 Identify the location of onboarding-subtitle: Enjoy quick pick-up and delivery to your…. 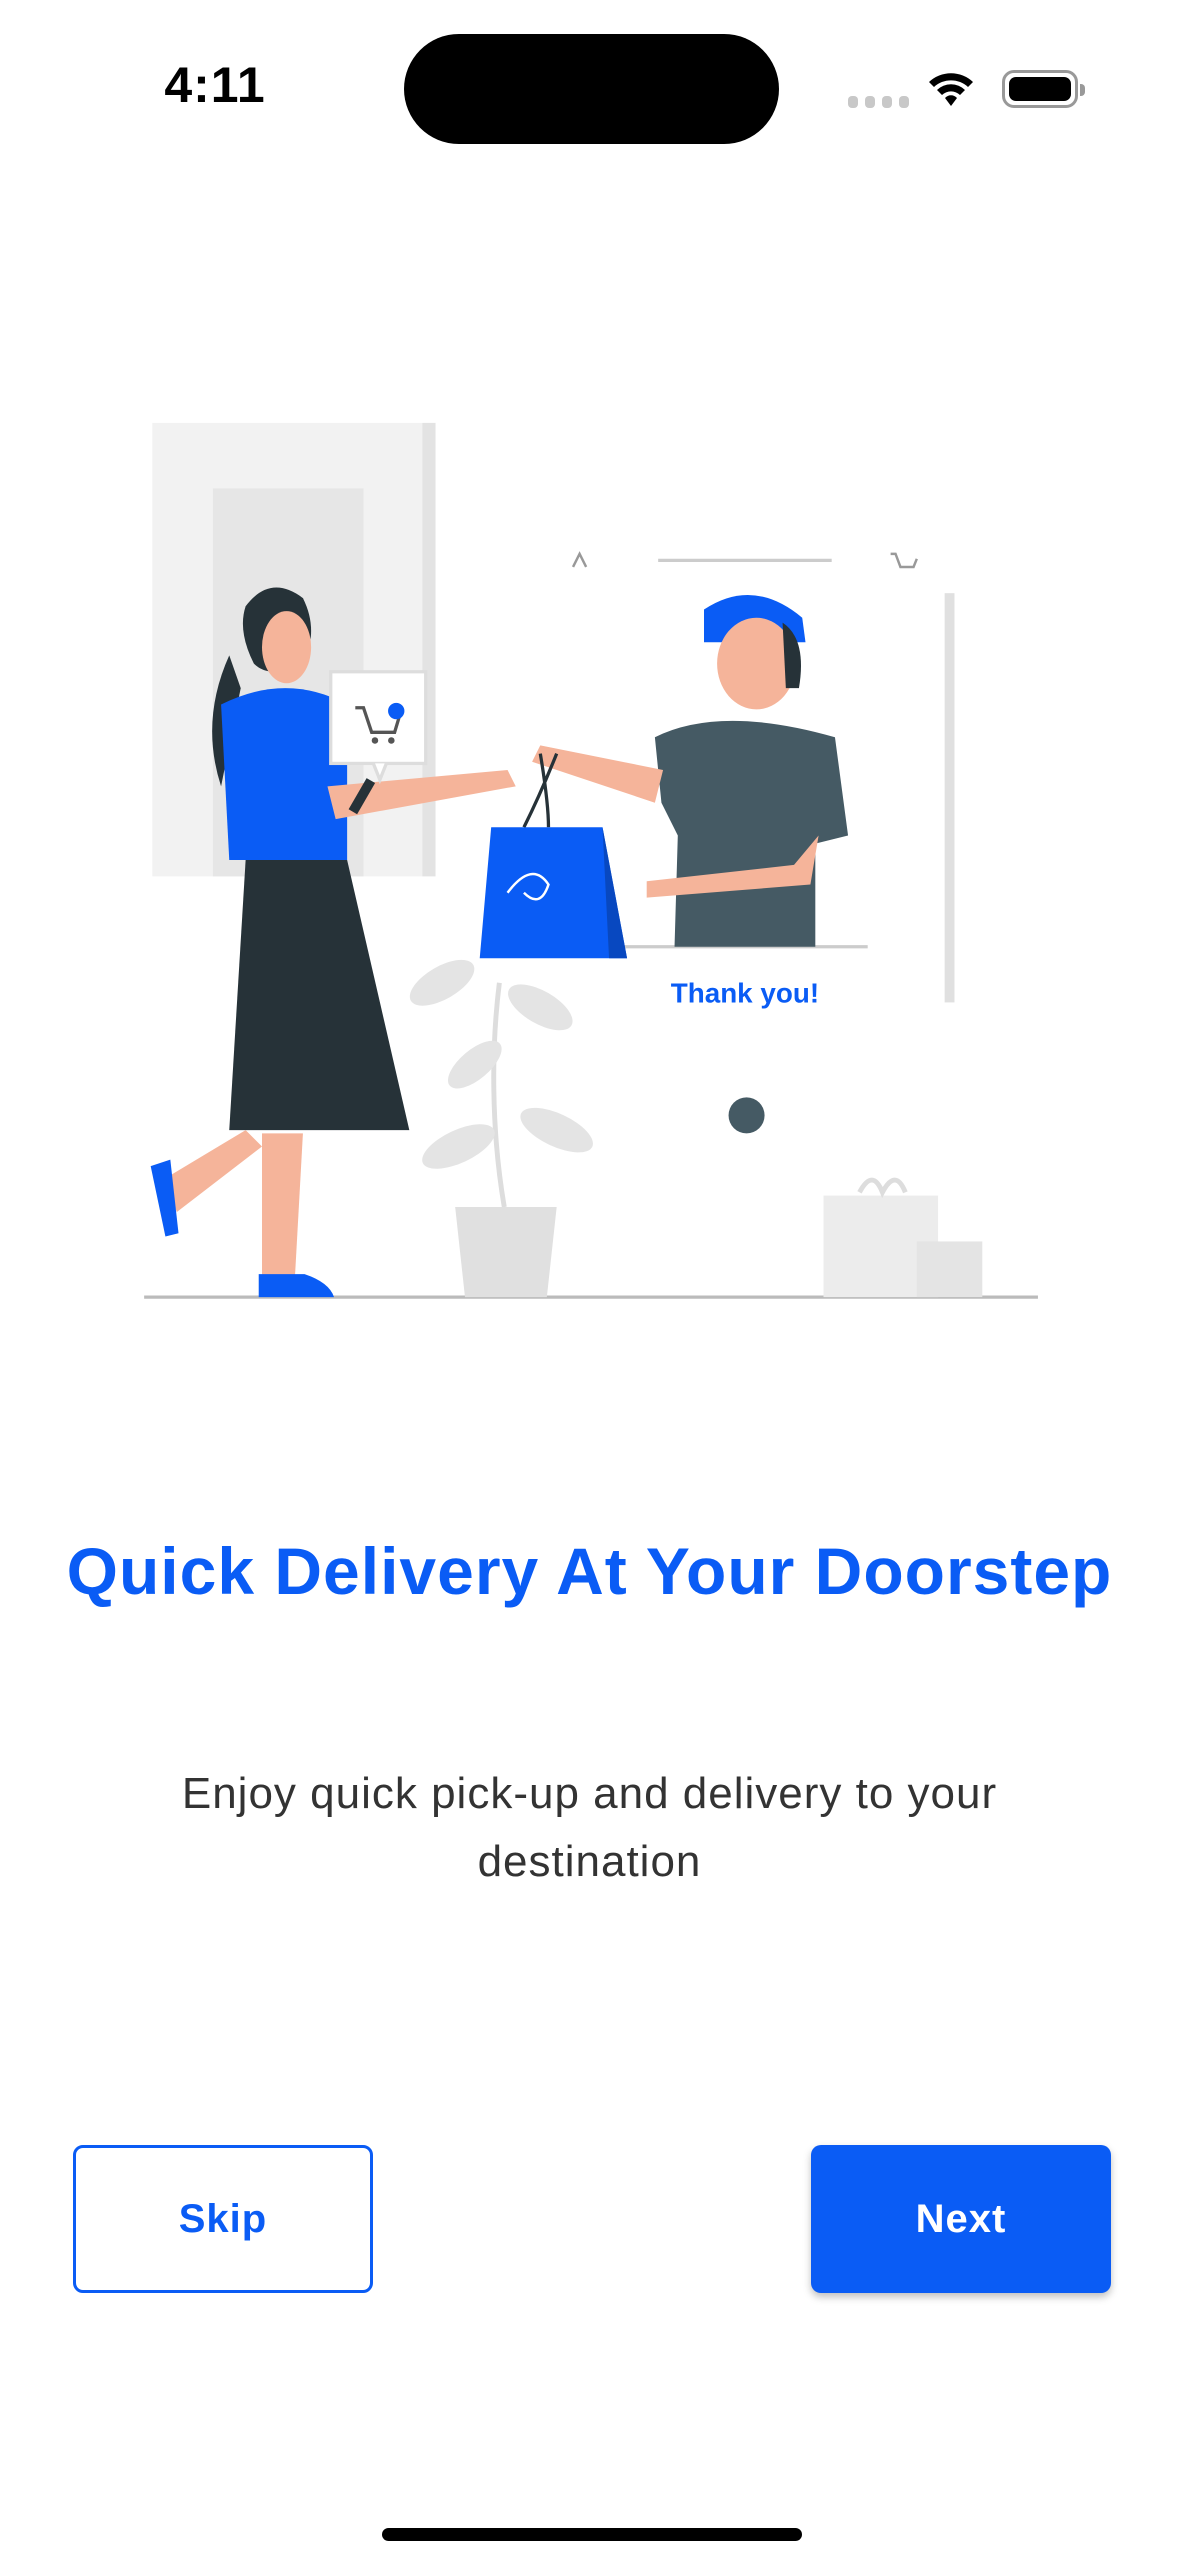
(589, 1827).